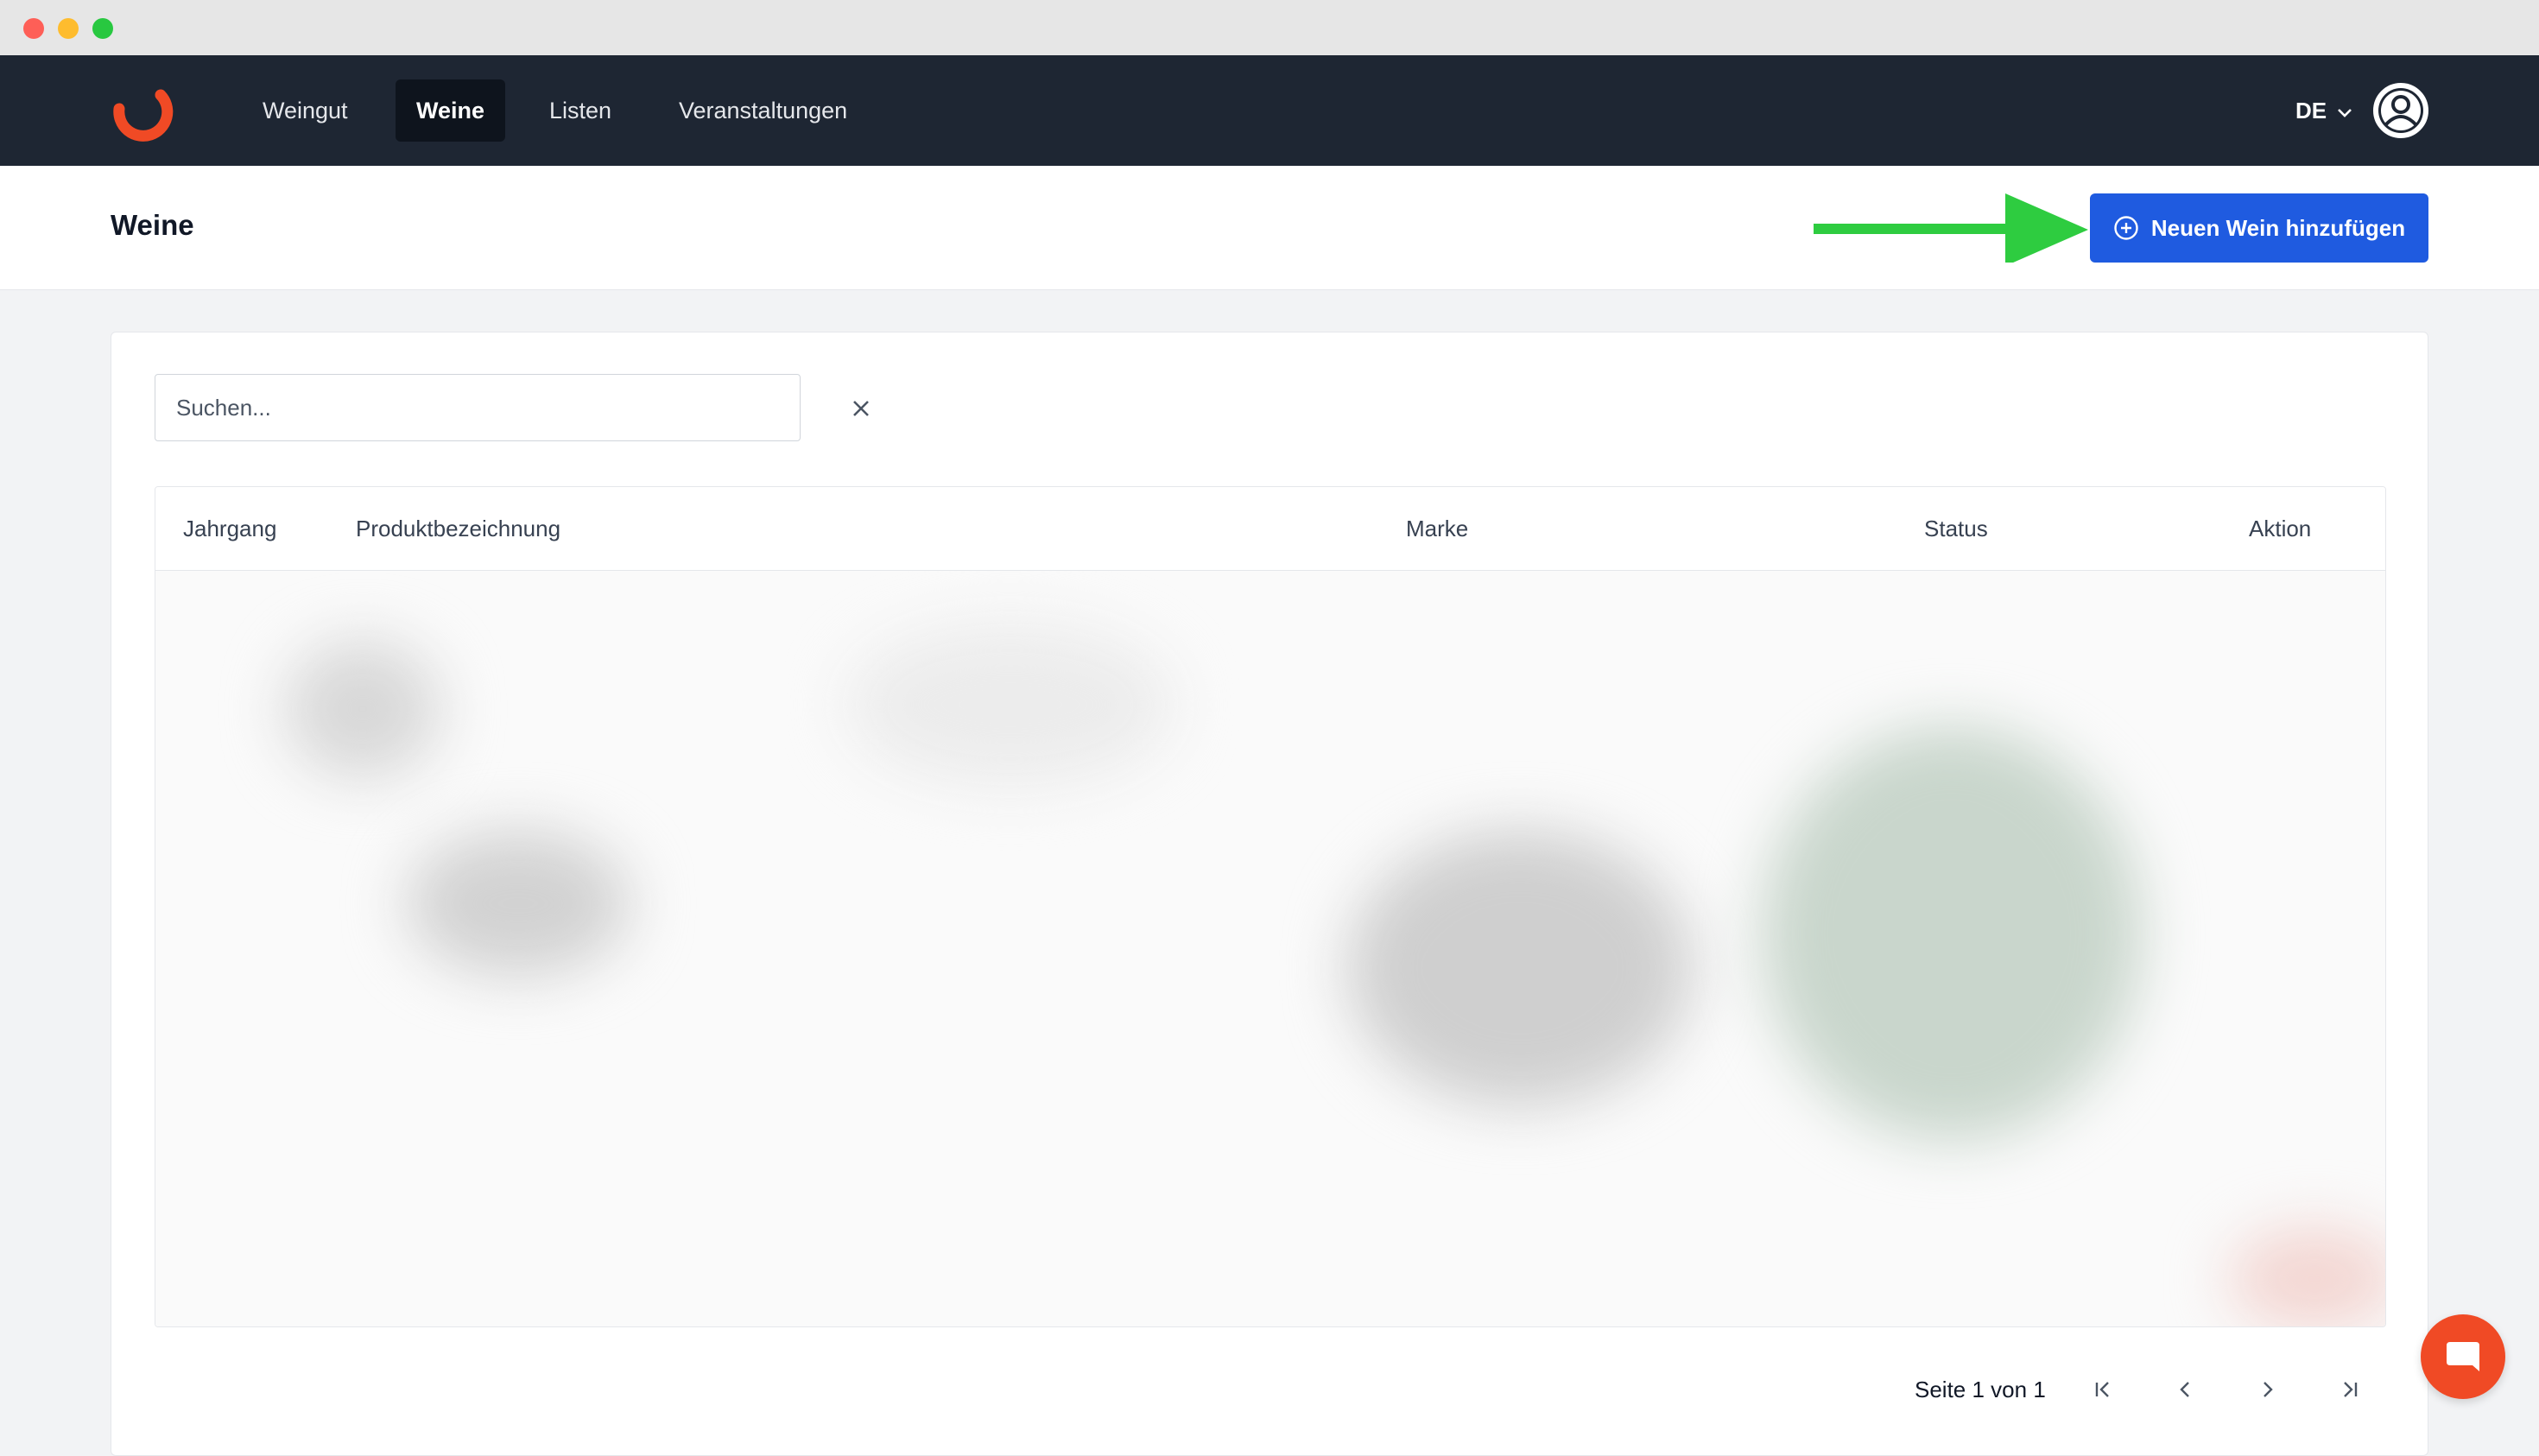  Describe the element at coordinates (1269, 228) in the screenshot. I see `page-header: Weine Neuen Wein hinzufügen` at that location.